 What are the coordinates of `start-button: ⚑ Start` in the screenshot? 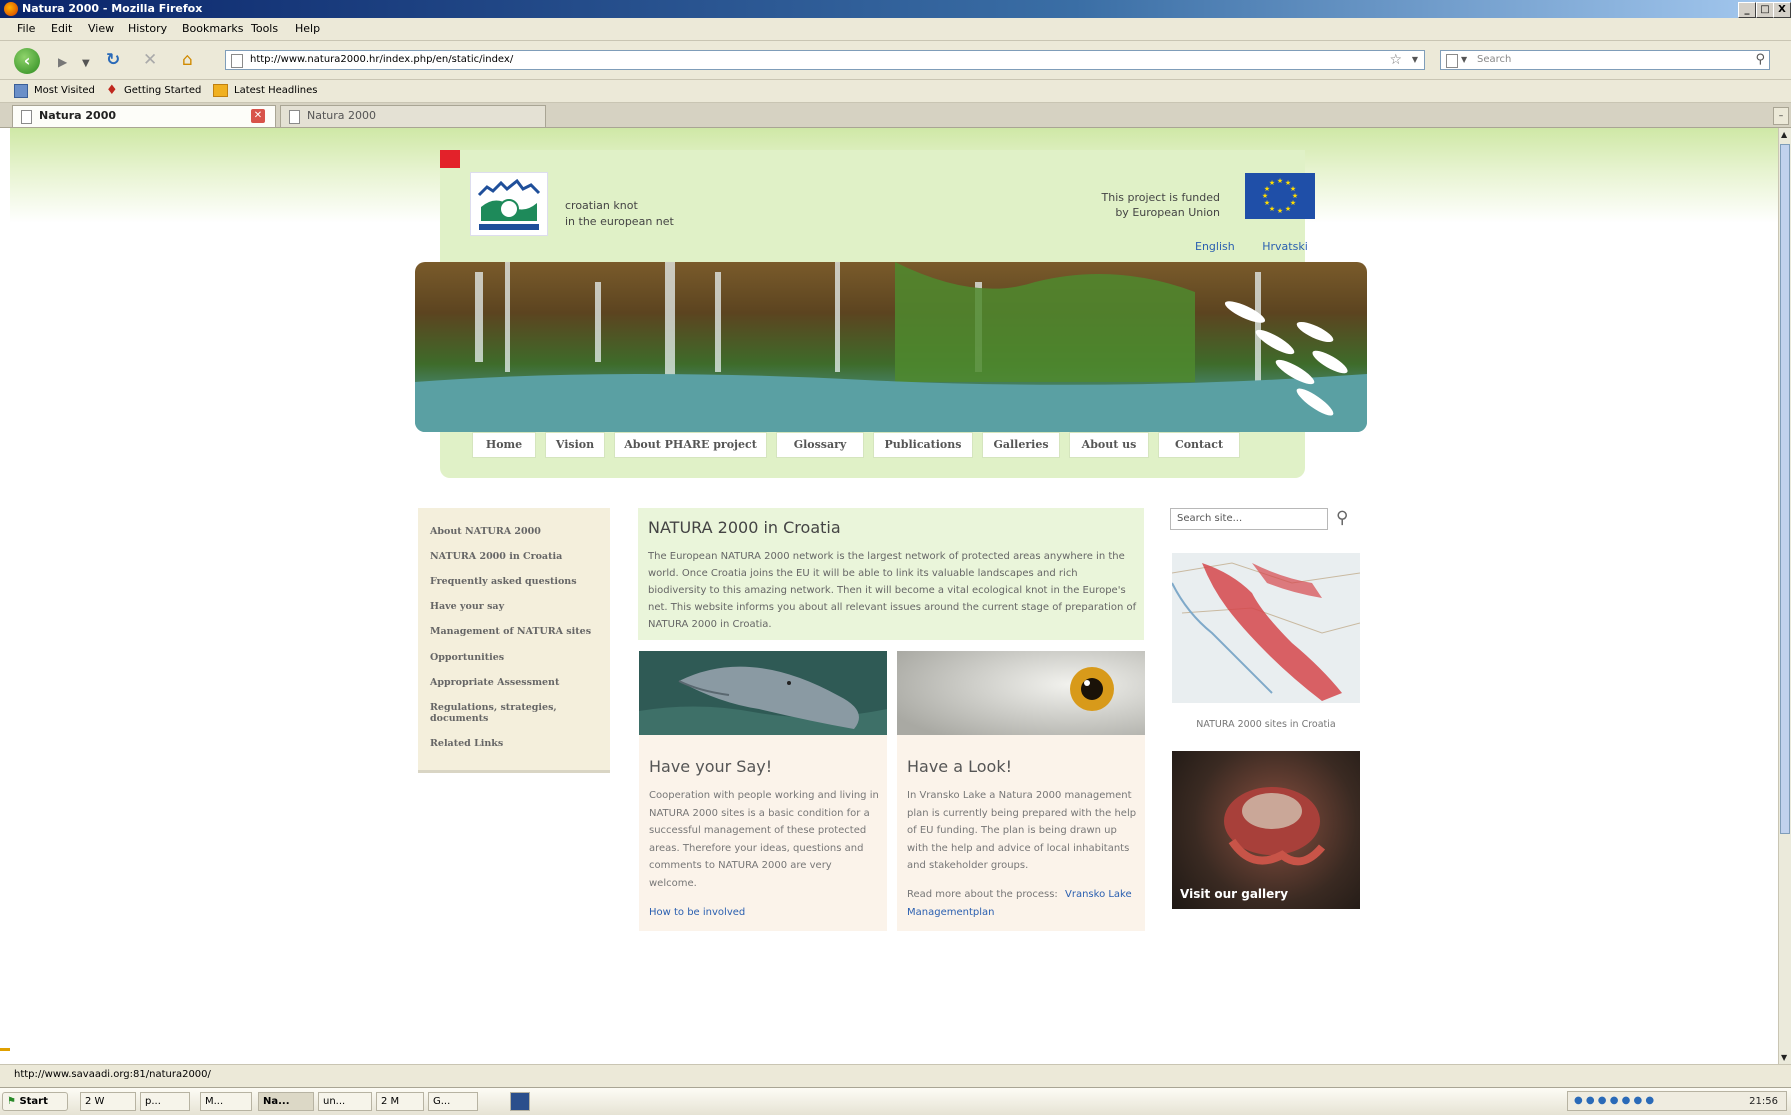 It's located at (35, 1101).